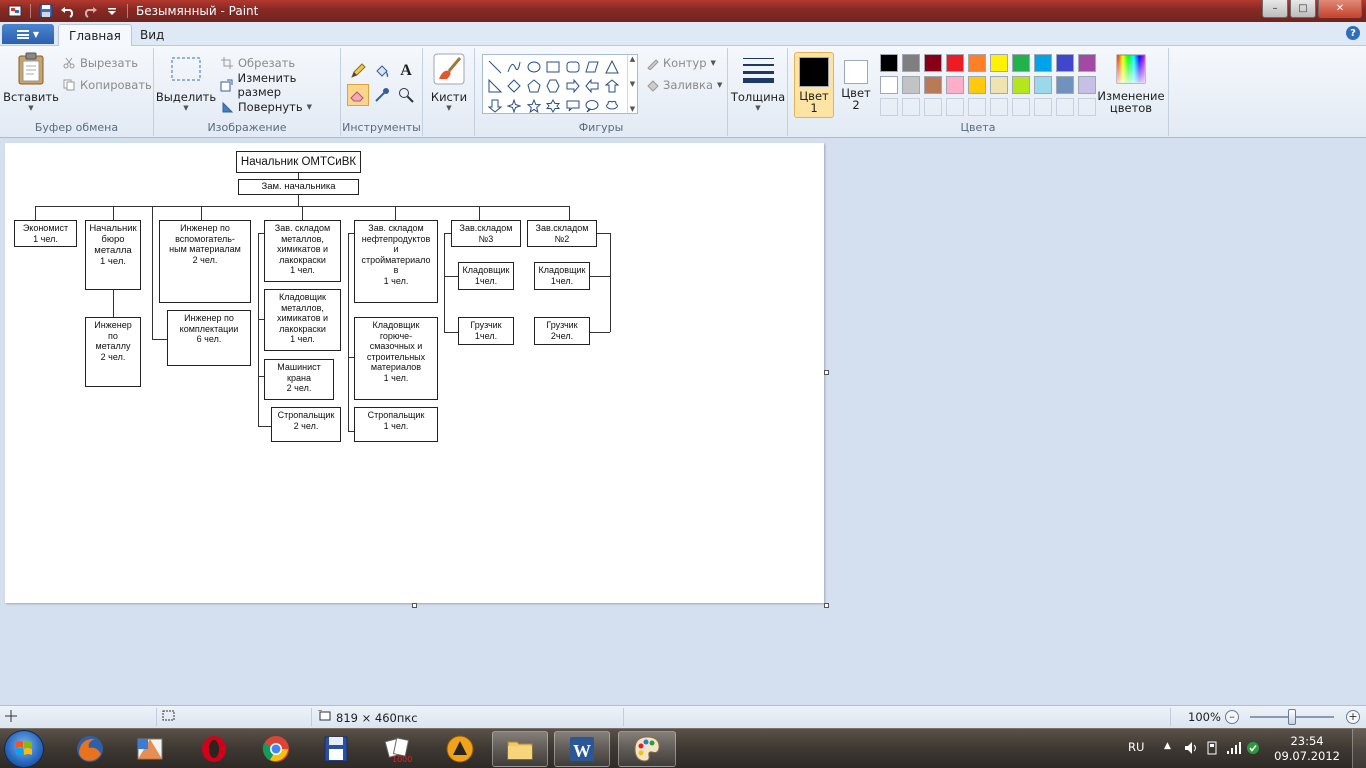 The height and width of the screenshot is (768, 1366). Describe the element at coordinates (520, 749) in the screenshot. I see `taskbar-explorer` at that location.